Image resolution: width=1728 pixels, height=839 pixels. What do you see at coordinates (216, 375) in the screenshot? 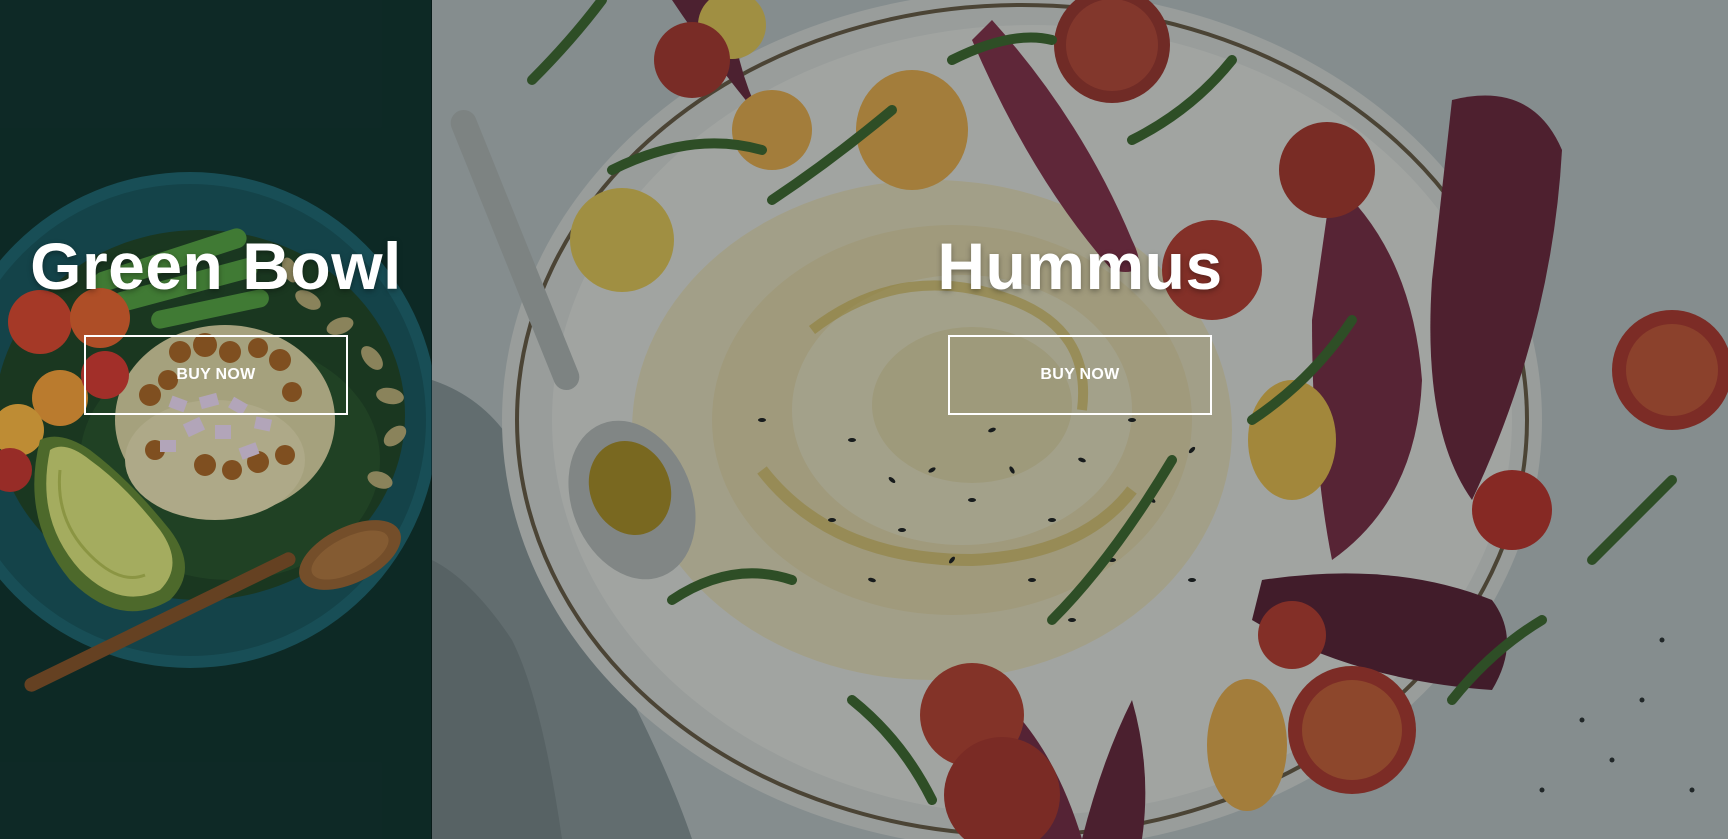
I see `green-bowl-buy-button: BUY NOW` at bounding box center [216, 375].